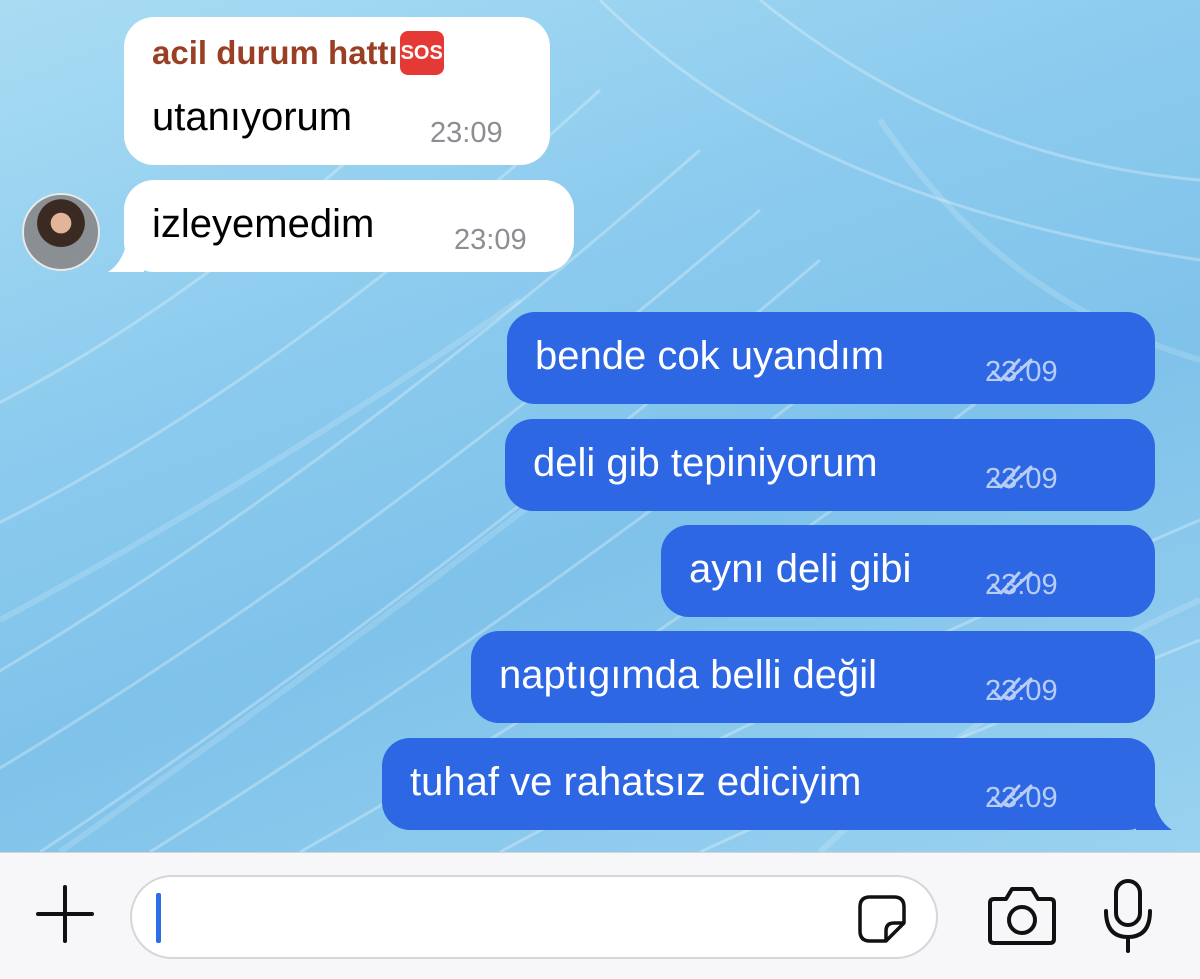 Image resolution: width=1200 pixels, height=979 pixels. What do you see at coordinates (882, 919) in the screenshot?
I see `sticker-icon` at bounding box center [882, 919].